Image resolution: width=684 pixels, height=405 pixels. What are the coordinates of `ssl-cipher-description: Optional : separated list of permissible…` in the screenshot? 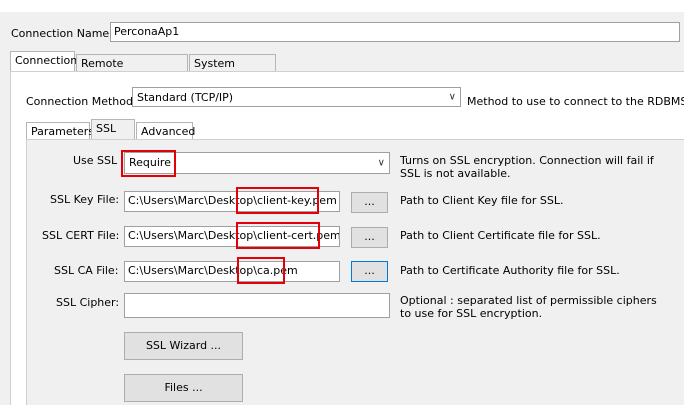 It's located at (528, 307).